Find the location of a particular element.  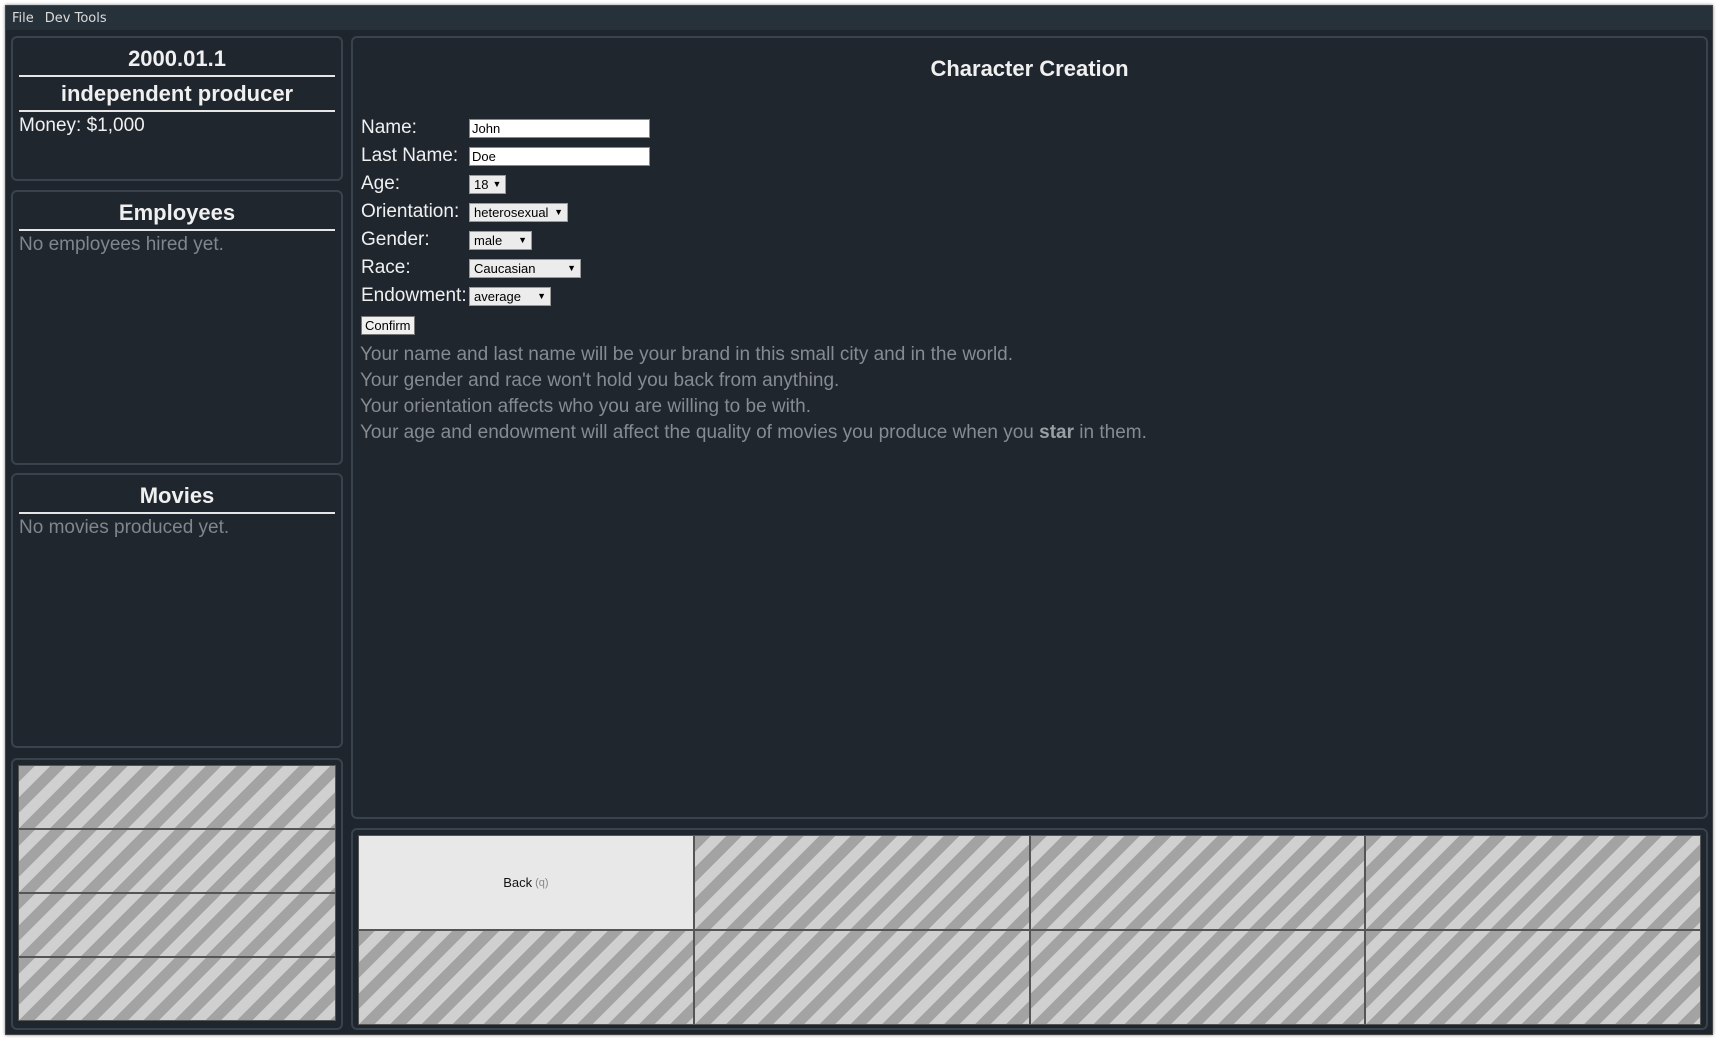

info-text-part: in them. is located at coordinates (1110, 432).